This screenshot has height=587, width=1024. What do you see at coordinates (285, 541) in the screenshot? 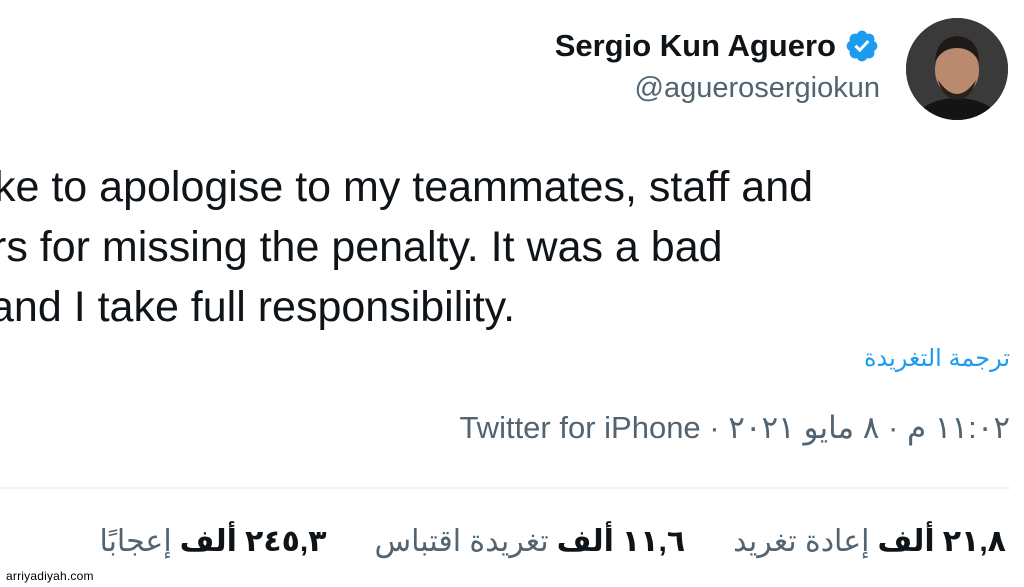
I see `likes-count: ٢٤٥,٣` at bounding box center [285, 541].